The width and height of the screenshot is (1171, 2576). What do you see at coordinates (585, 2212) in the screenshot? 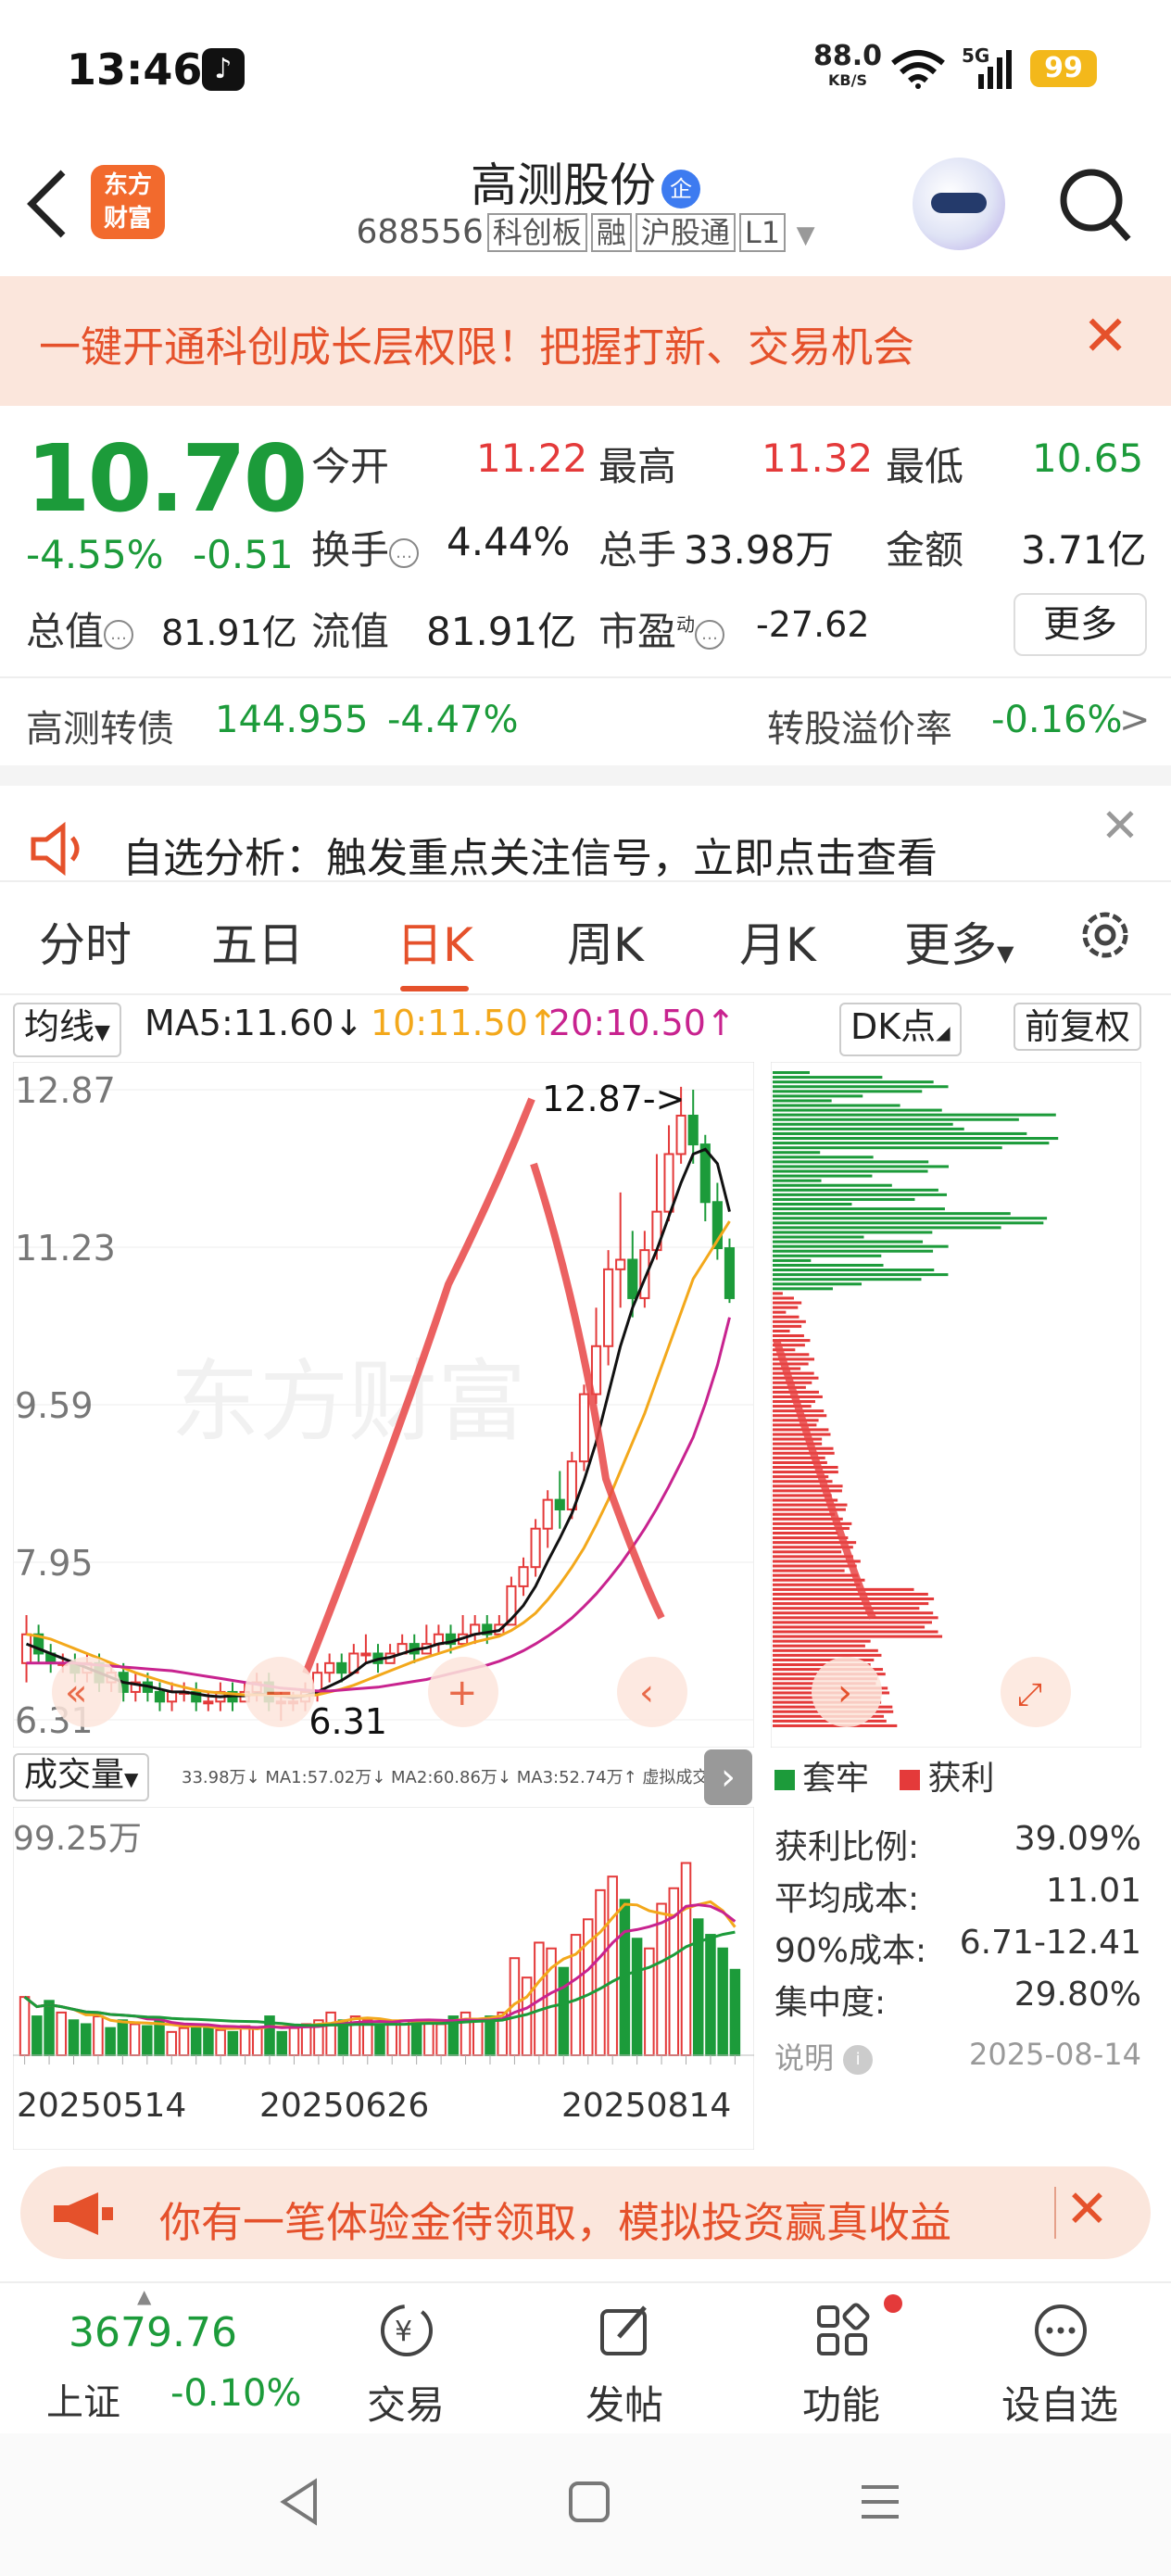
I see `promo-banner: 你有一笔体验金待领取，模拟投资赢真收益 ✕` at bounding box center [585, 2212].